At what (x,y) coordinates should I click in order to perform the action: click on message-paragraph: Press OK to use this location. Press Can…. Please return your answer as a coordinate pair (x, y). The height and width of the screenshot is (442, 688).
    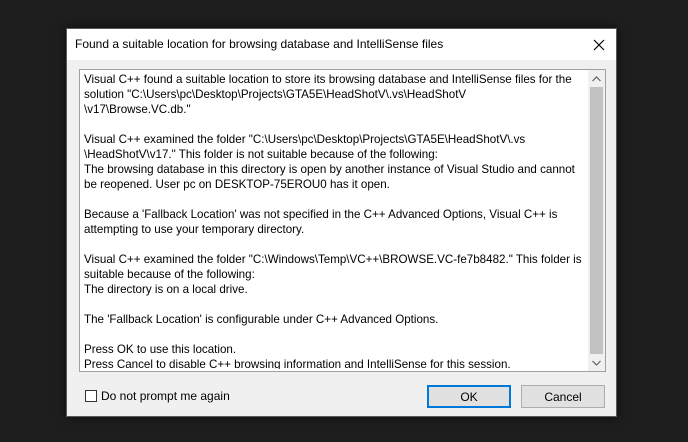
    Looking at the image, I should click on (297, 356).